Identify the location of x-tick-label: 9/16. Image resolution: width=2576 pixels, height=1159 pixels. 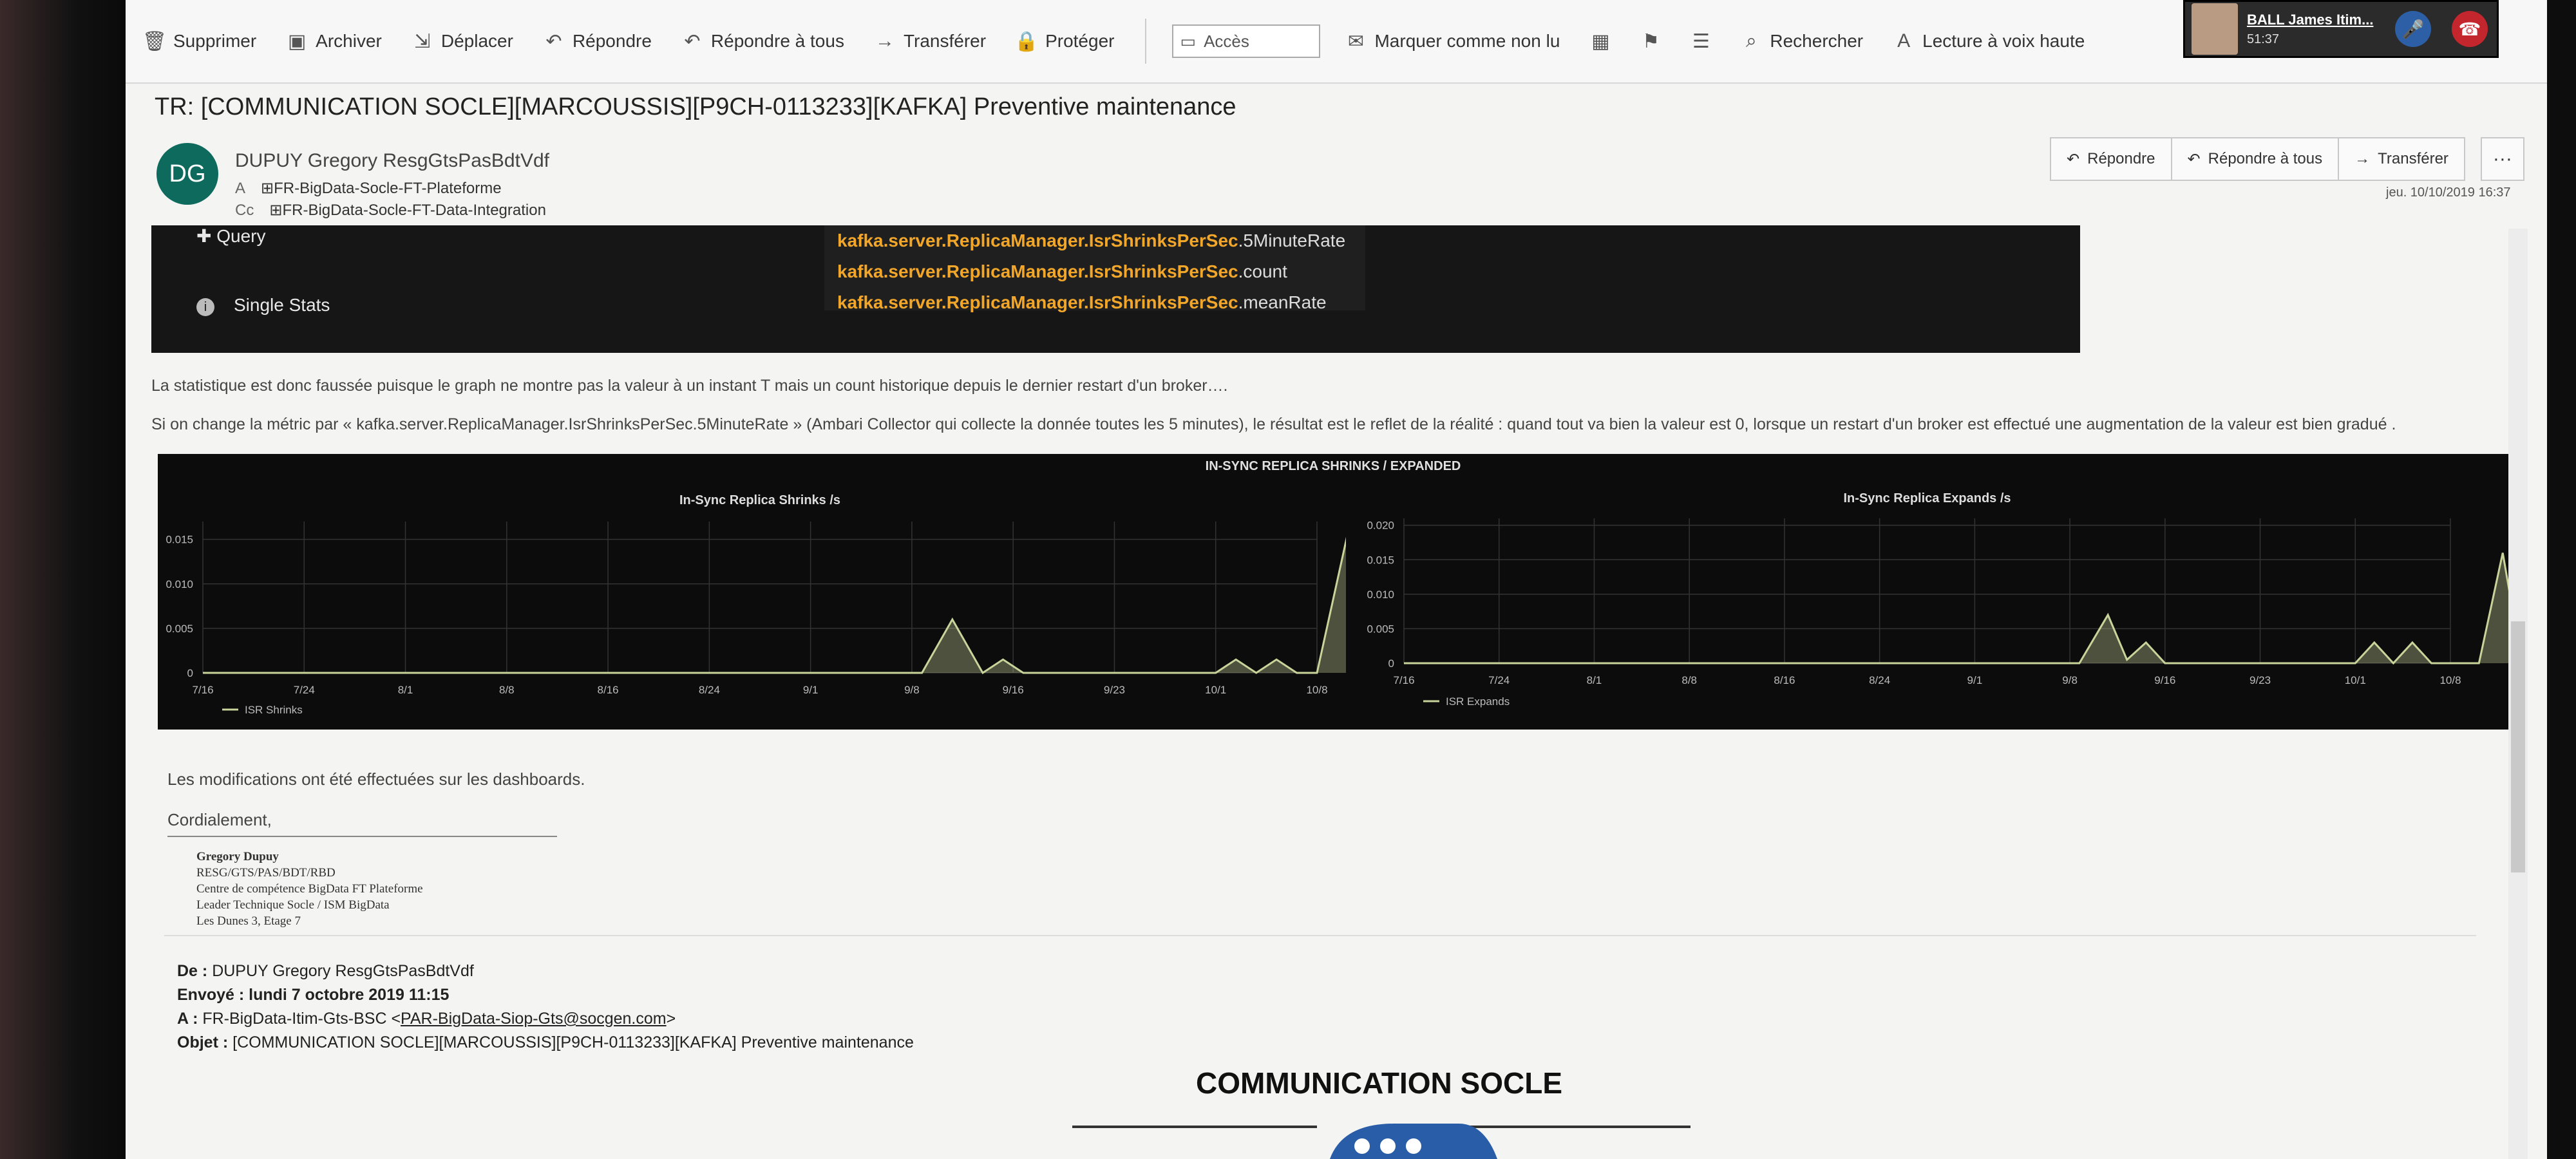
(1013, 690).